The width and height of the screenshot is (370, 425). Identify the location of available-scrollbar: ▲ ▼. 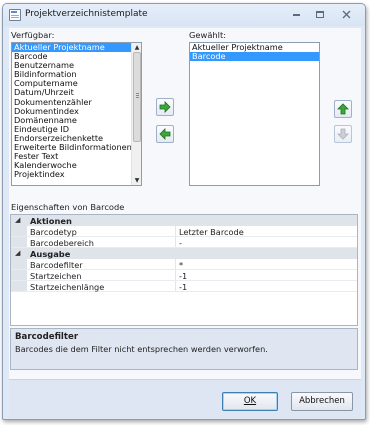
(136, 114).